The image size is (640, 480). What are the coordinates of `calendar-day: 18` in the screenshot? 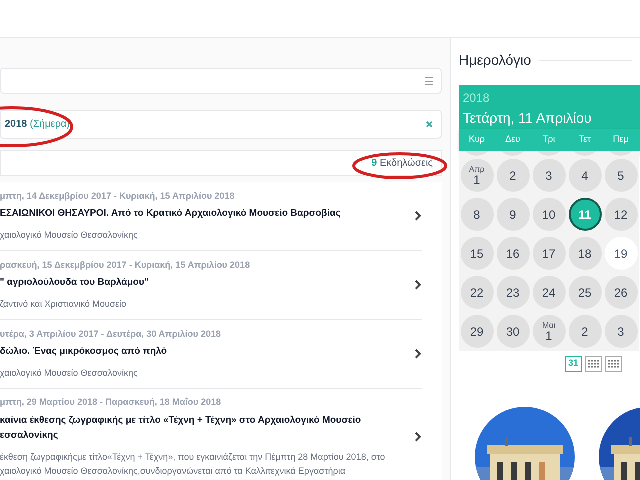 It's located at (585, 253).